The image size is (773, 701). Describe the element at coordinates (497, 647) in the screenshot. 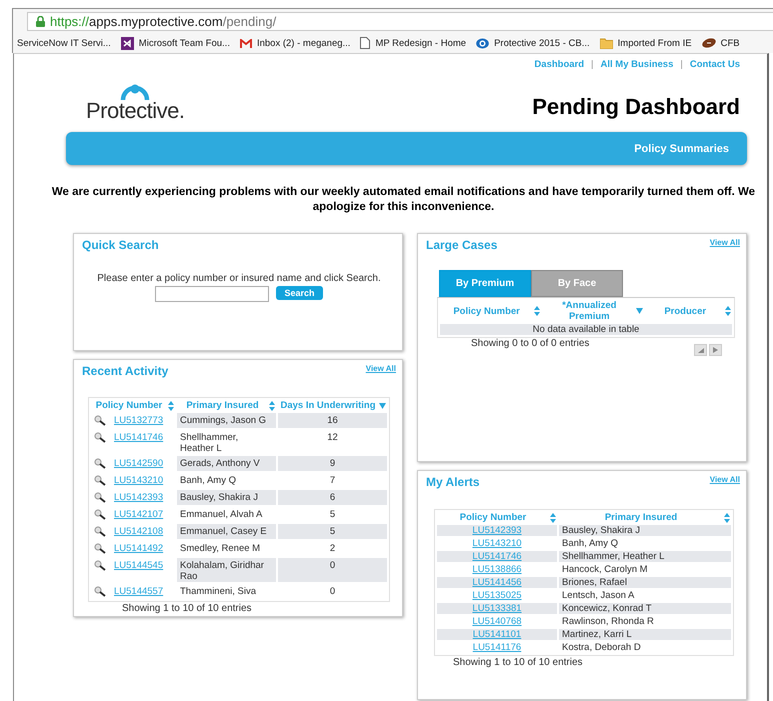

I see `policy-link: LU5141176` at that location.